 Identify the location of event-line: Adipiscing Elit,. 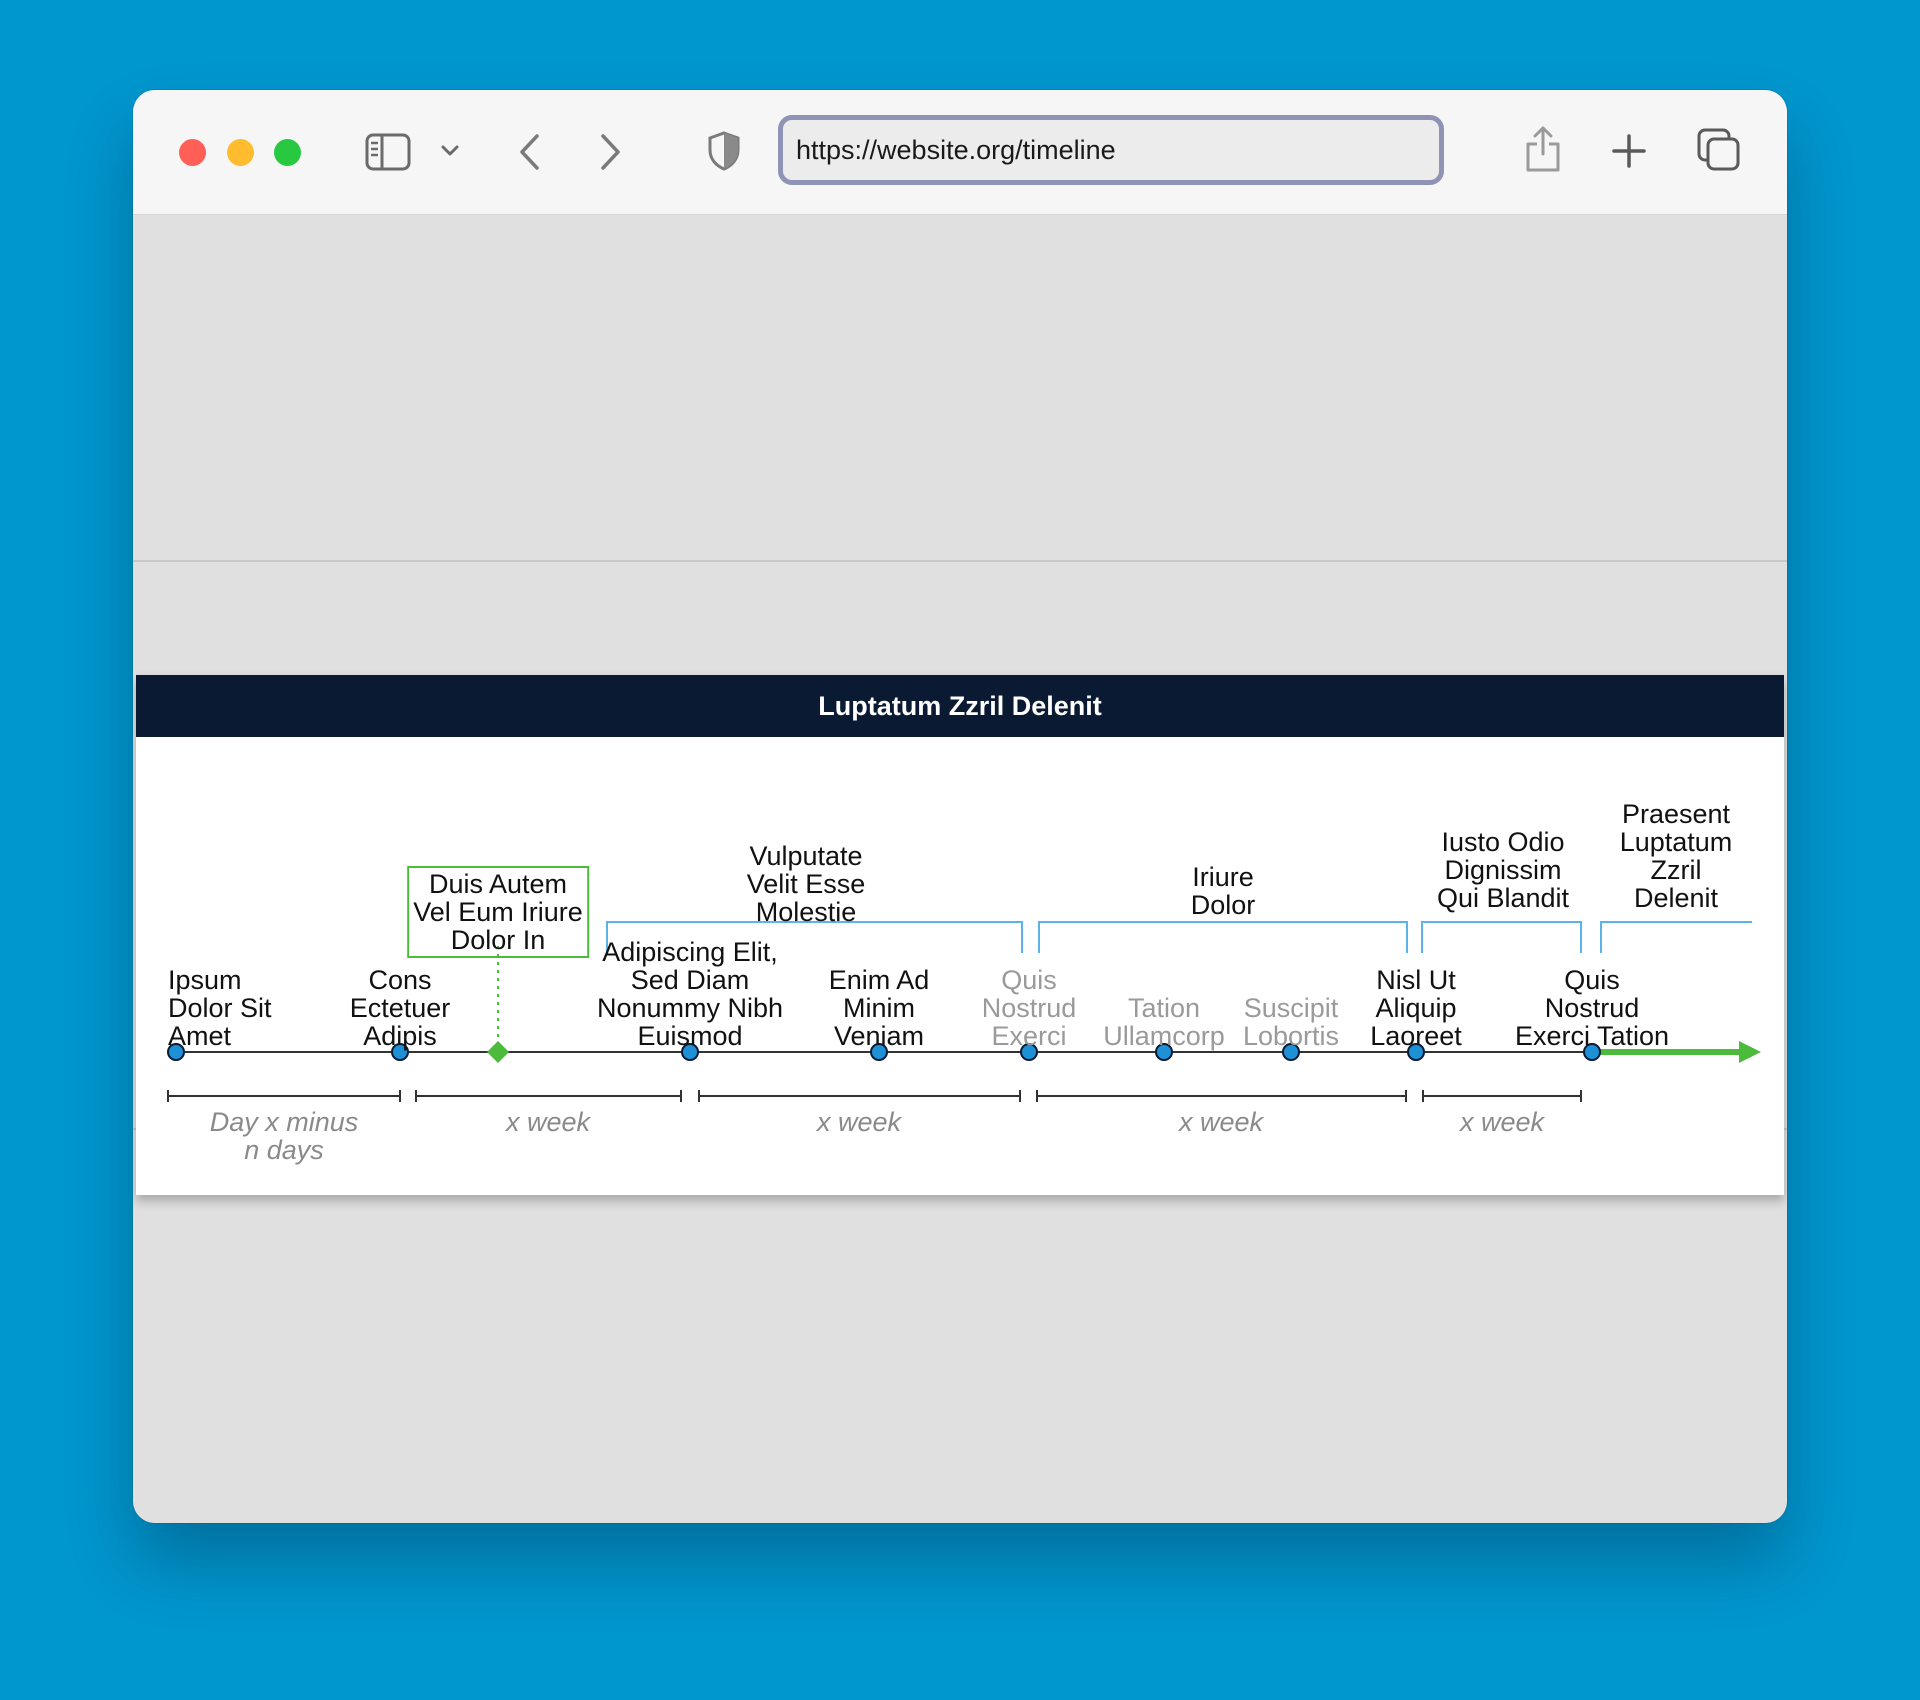
(690, 952).